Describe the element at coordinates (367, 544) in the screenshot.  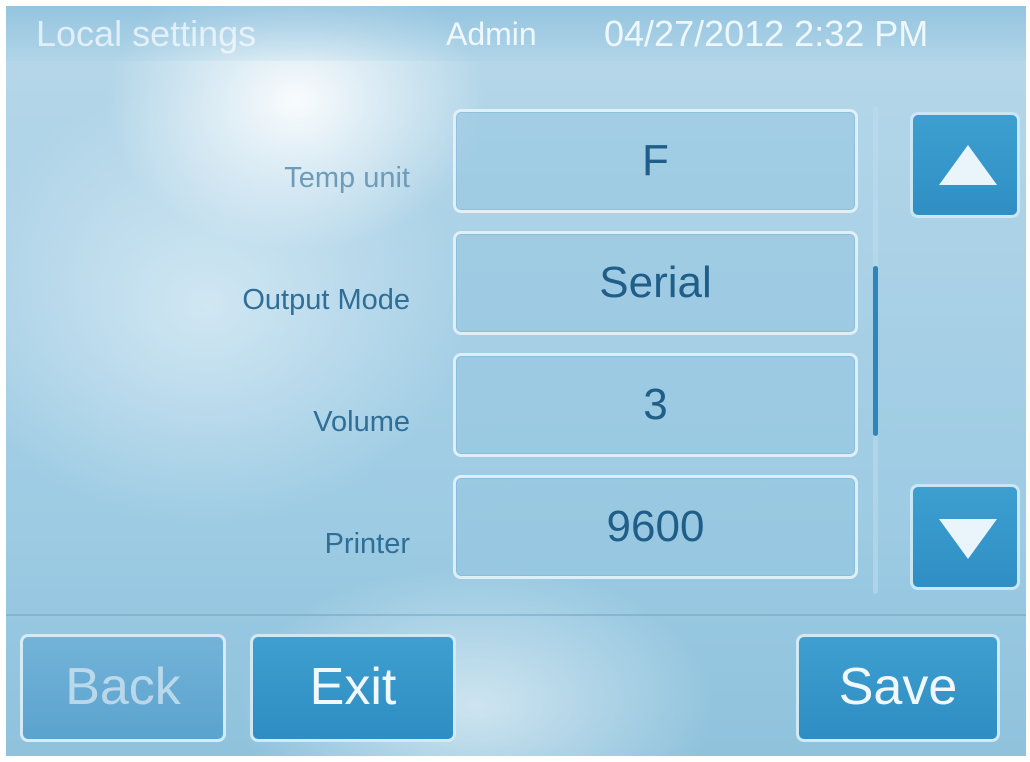
I see `printer-label: Printer` at that location.